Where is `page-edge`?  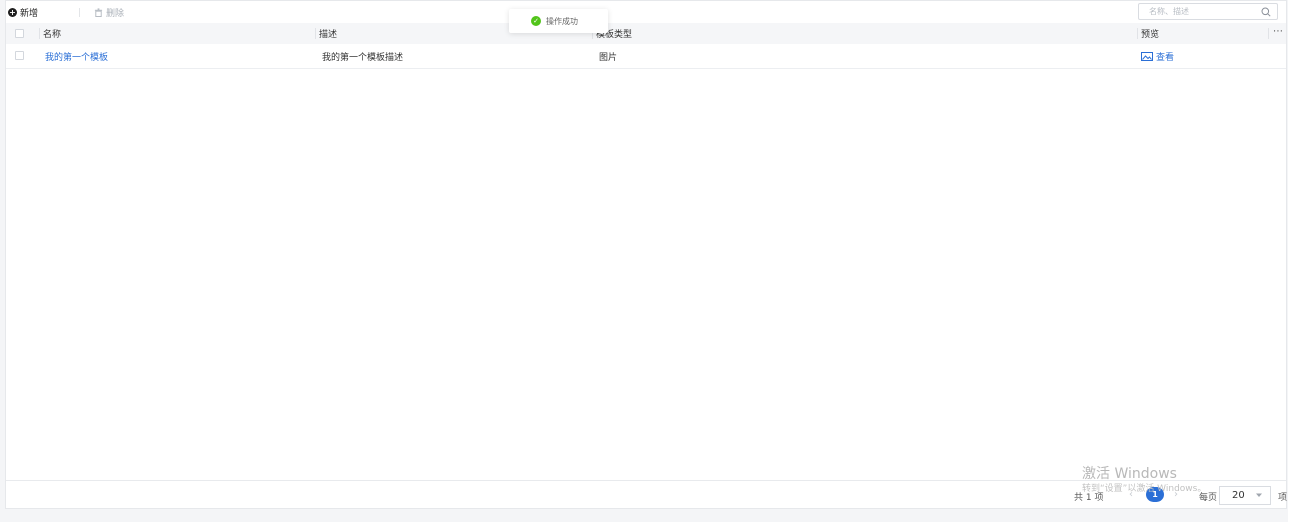 page-edge is located at coordinates (1297, 261).